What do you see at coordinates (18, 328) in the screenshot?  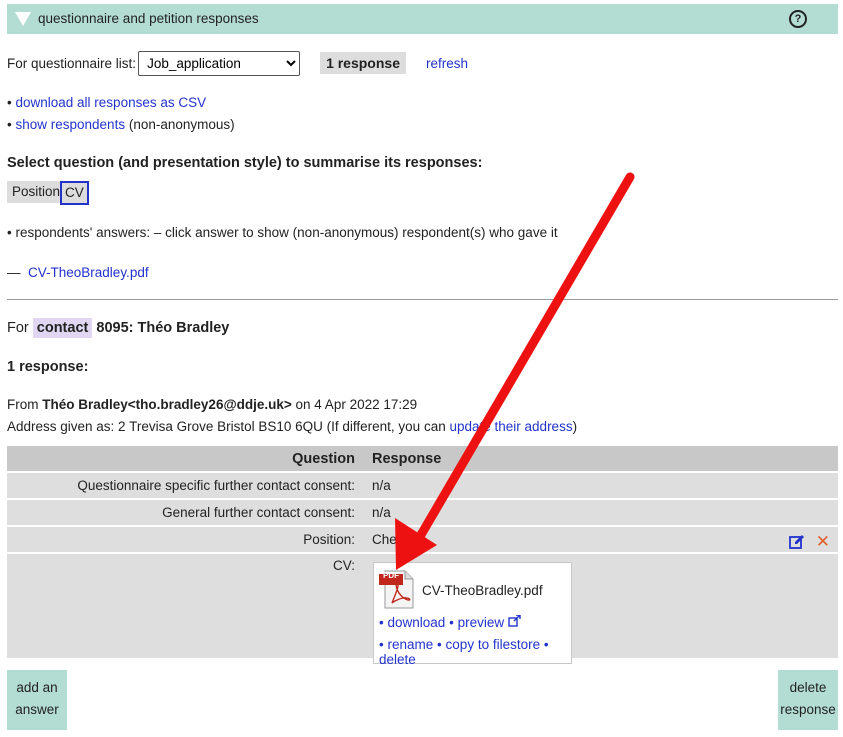 I see `contact-prefix: For` at bounding box center [18, 328].